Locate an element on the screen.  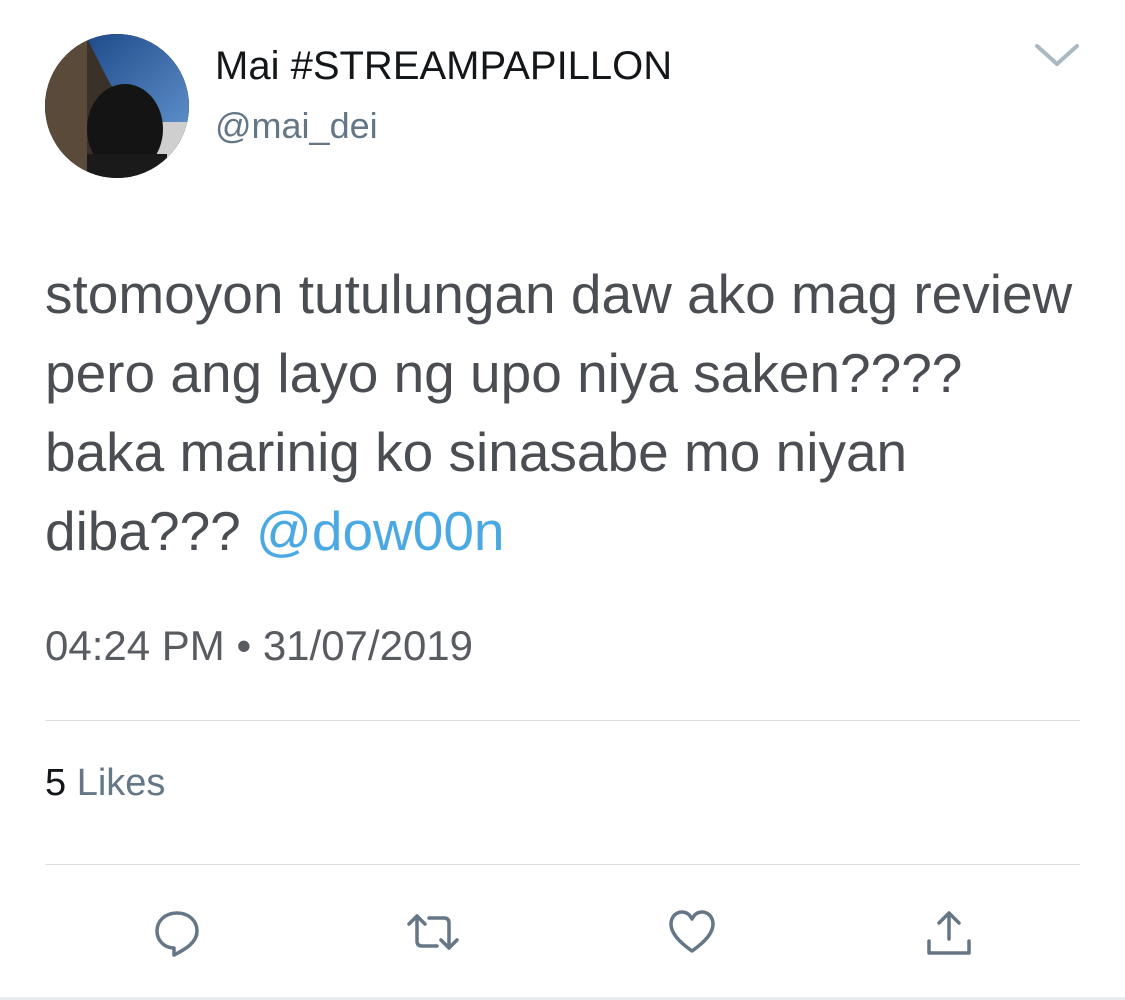
tweet-timestamp: 04:24 PM • 31/07/2019 is located at coordinates (259, 646).